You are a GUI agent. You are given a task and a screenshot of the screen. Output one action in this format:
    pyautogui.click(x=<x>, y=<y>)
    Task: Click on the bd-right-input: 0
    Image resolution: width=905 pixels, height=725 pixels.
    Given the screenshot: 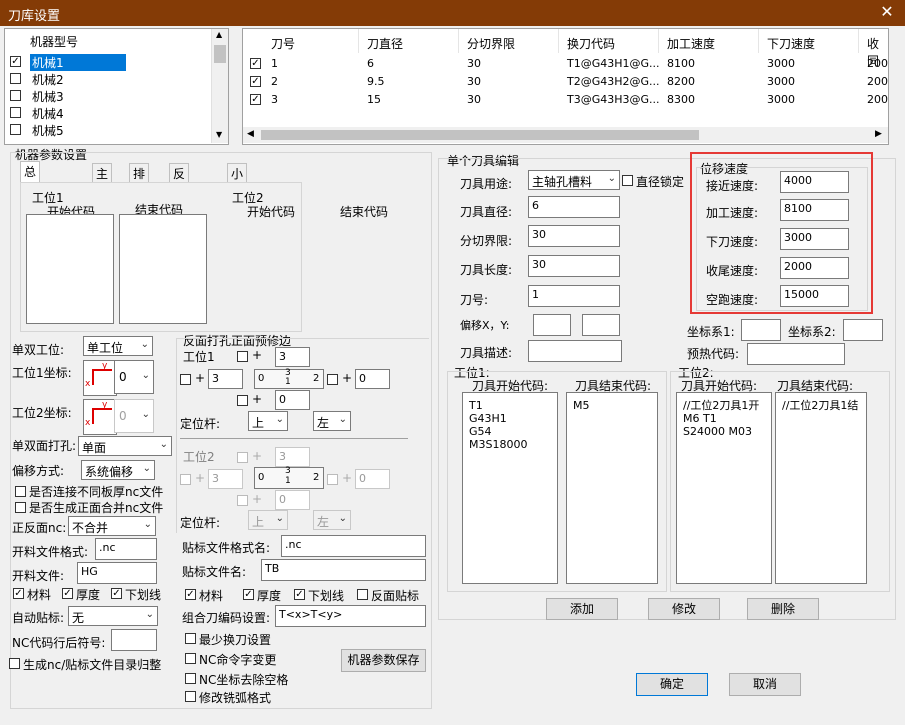 What is the action you would take?
    pyautogui.click(x=372, y=379)
    